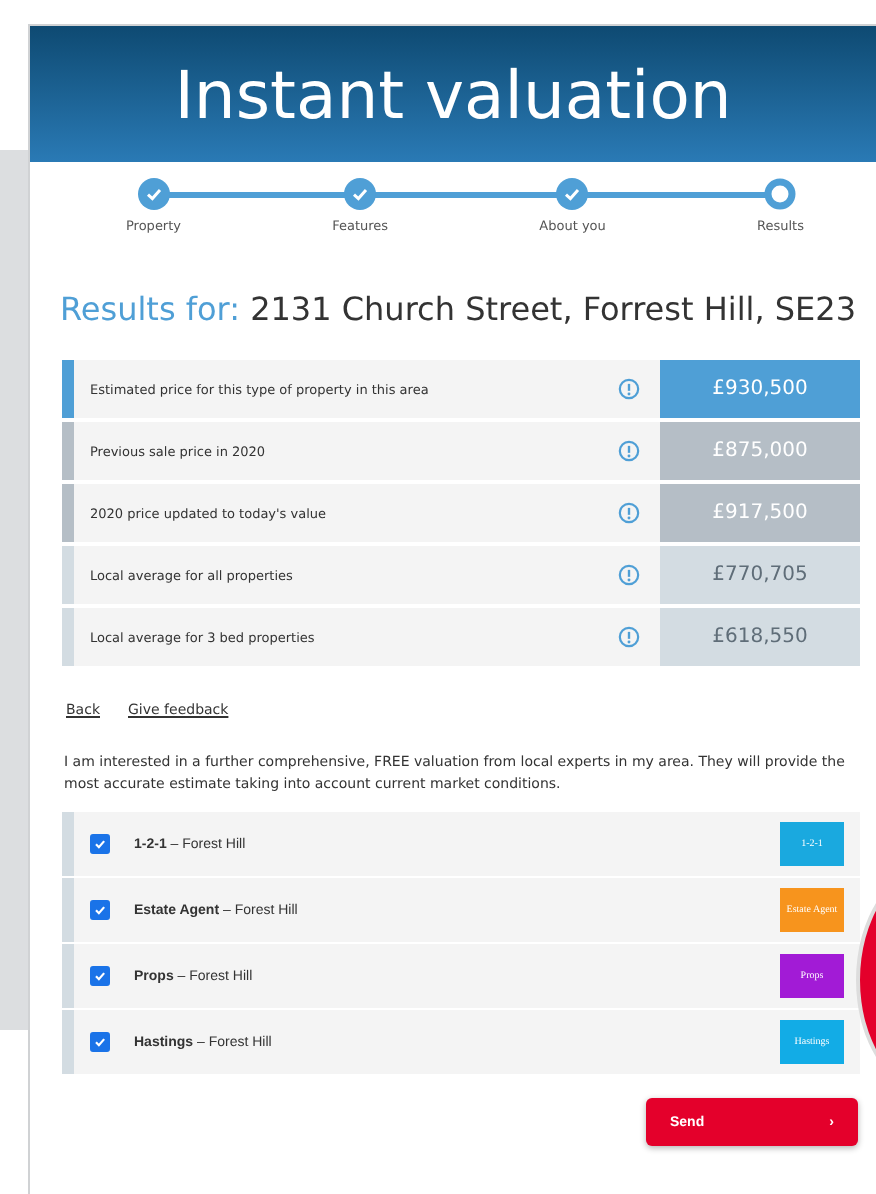 The height and width of the screenshot is (1194, 876). What do you see at coordinates (760, 513) in the screenshot?
I see `price-value: £917,500` at bounding box center [760, 513].